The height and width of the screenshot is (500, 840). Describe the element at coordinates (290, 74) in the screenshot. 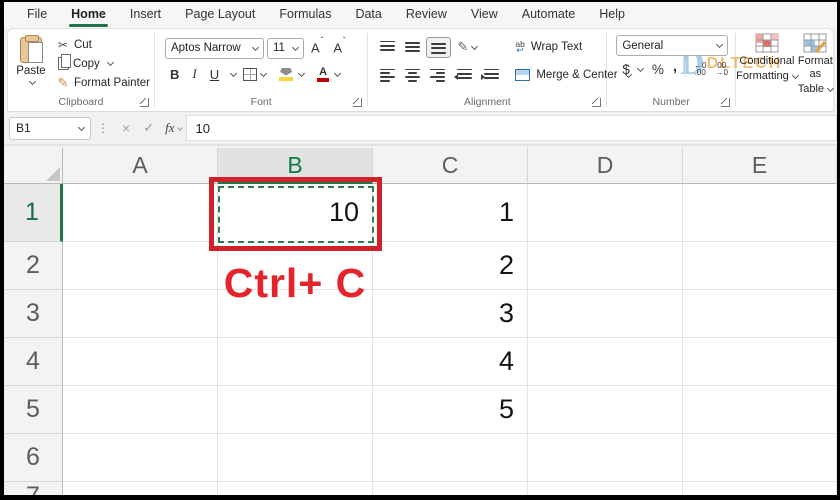

I see `fill-color-button` at that location.